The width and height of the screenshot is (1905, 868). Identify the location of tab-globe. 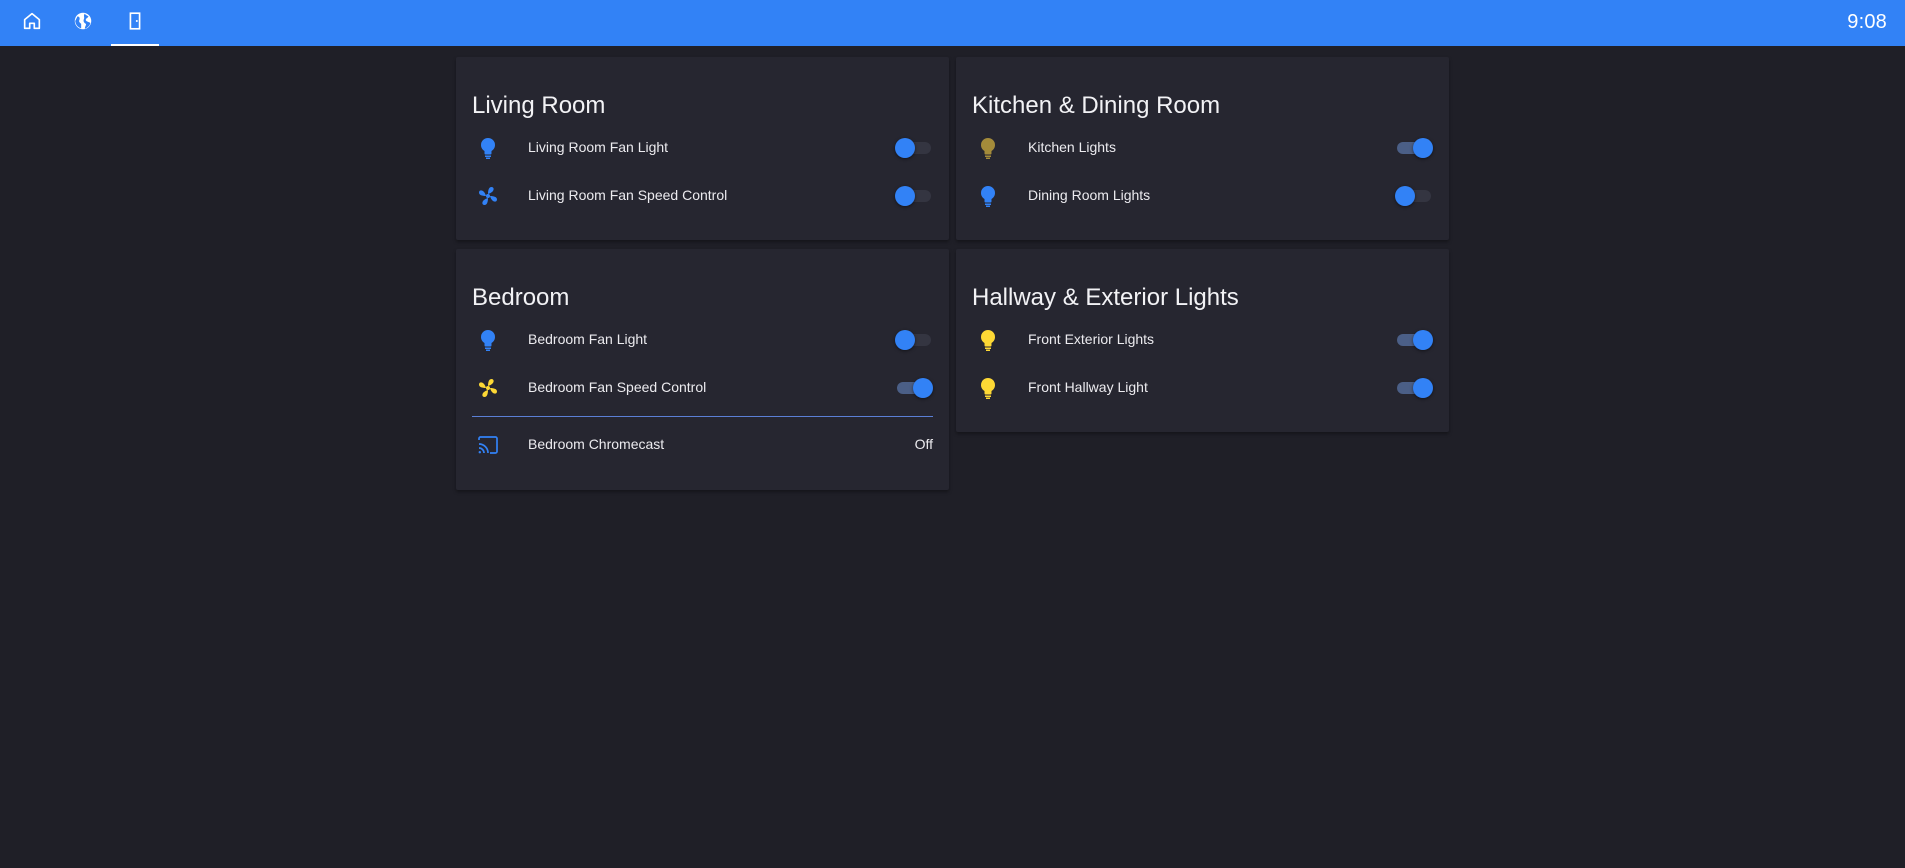
(83, 23).